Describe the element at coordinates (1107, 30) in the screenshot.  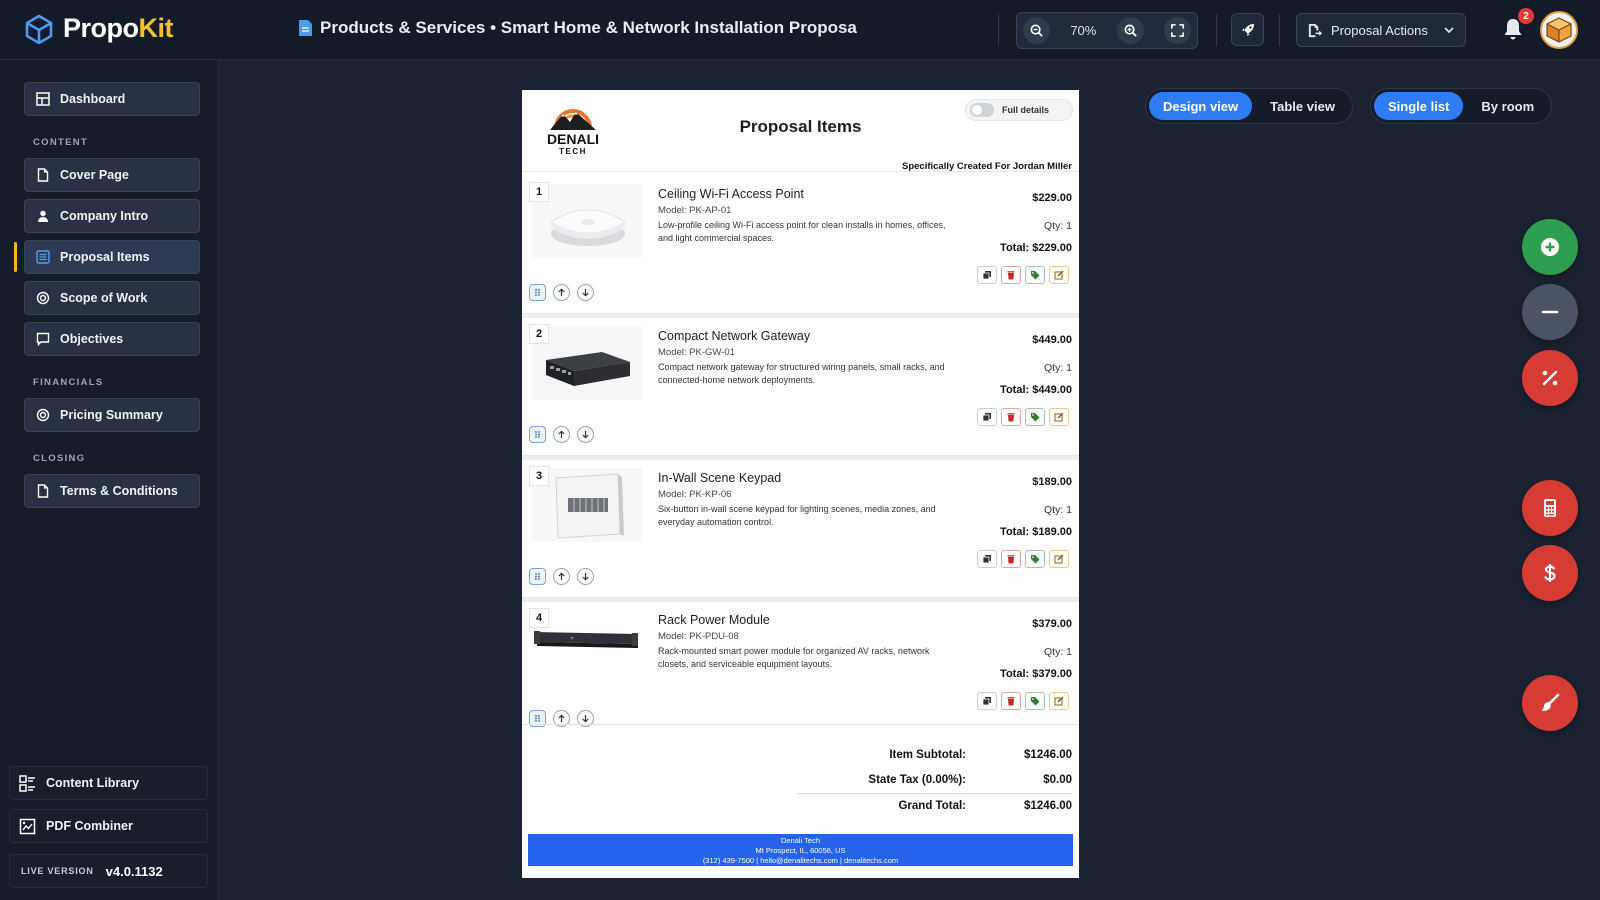
I see `zoom-controls: 70%` at that location.